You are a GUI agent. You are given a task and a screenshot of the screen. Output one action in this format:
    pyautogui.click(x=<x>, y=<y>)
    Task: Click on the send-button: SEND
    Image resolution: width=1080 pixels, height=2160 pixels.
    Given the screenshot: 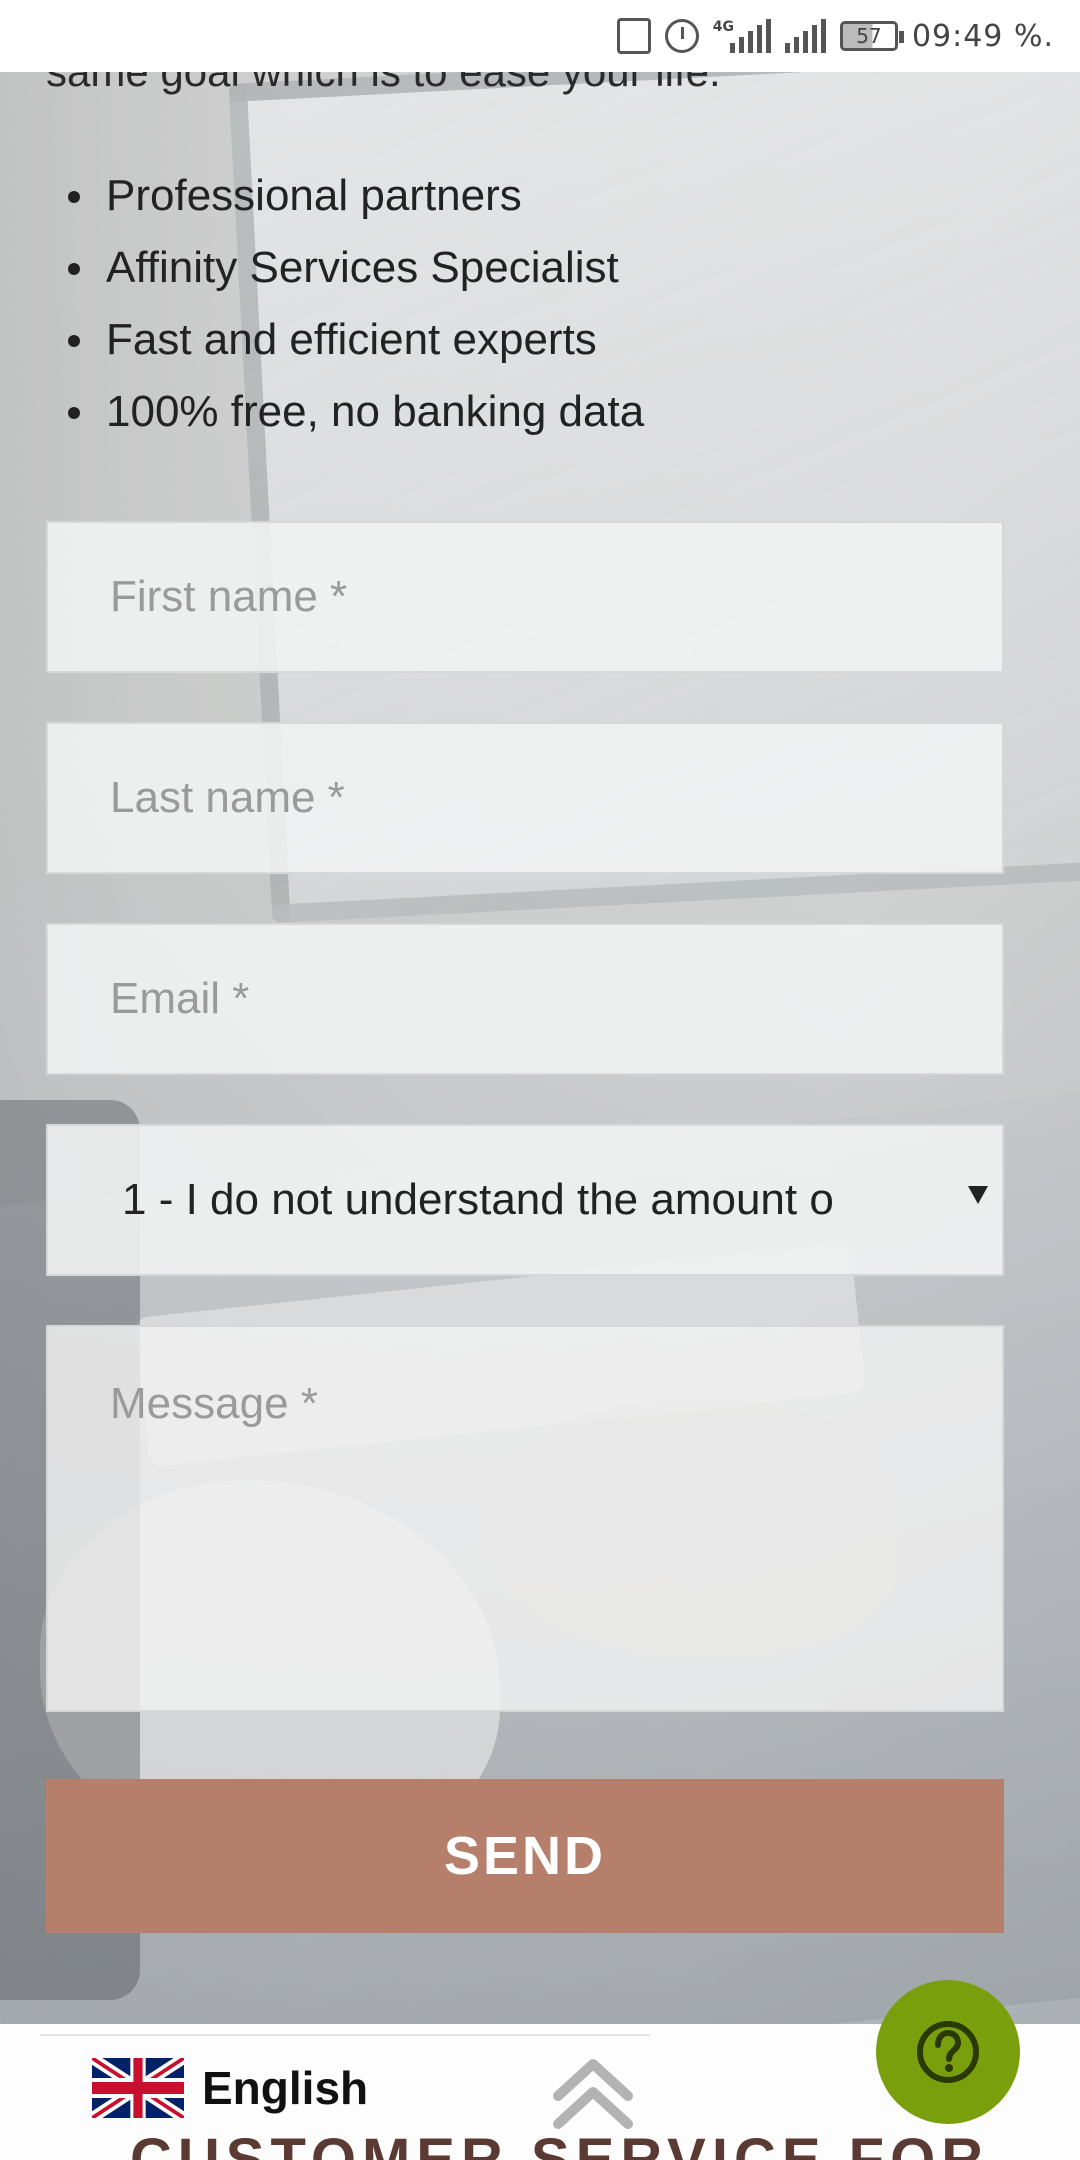 What is the action you would take?
    pyautogui.click(x=525, y=1856)
    